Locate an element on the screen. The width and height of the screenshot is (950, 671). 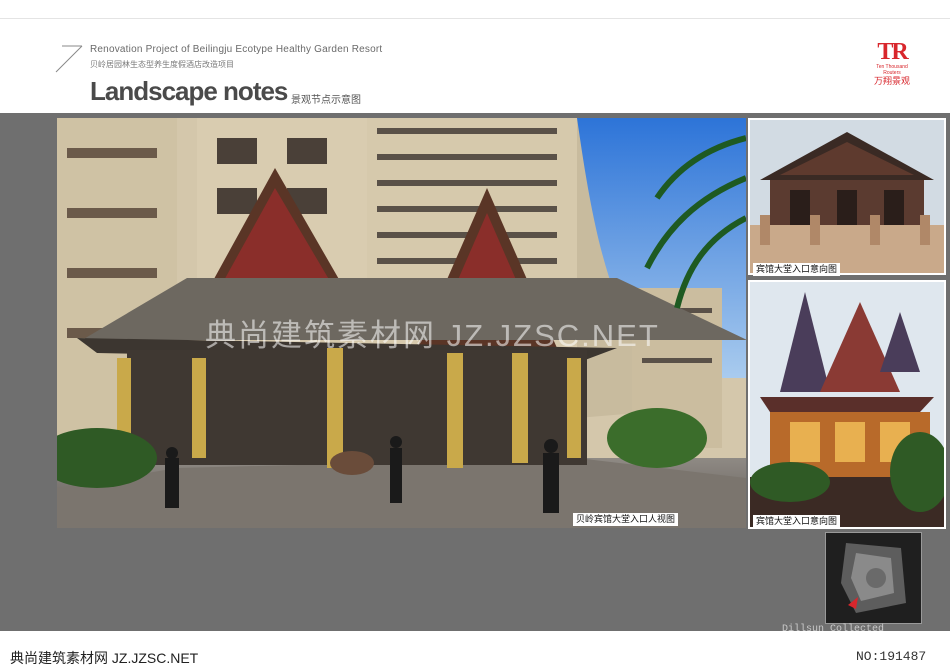
header-slash-mark is located at coordinates (69, 59).